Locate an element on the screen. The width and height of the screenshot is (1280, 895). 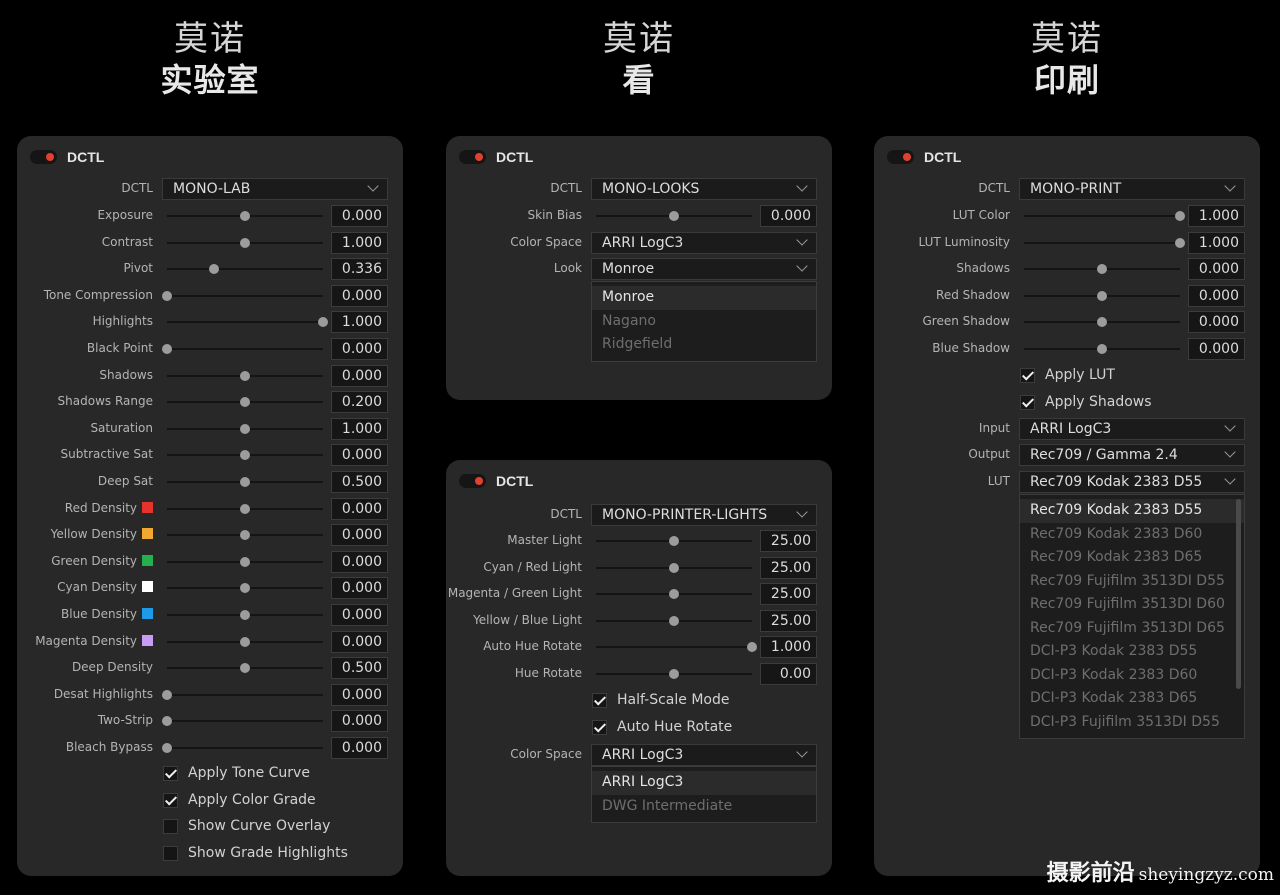
lut-dropdown: Rec709 Kodak 2383 D55 is located at coordinates (1132, 482).